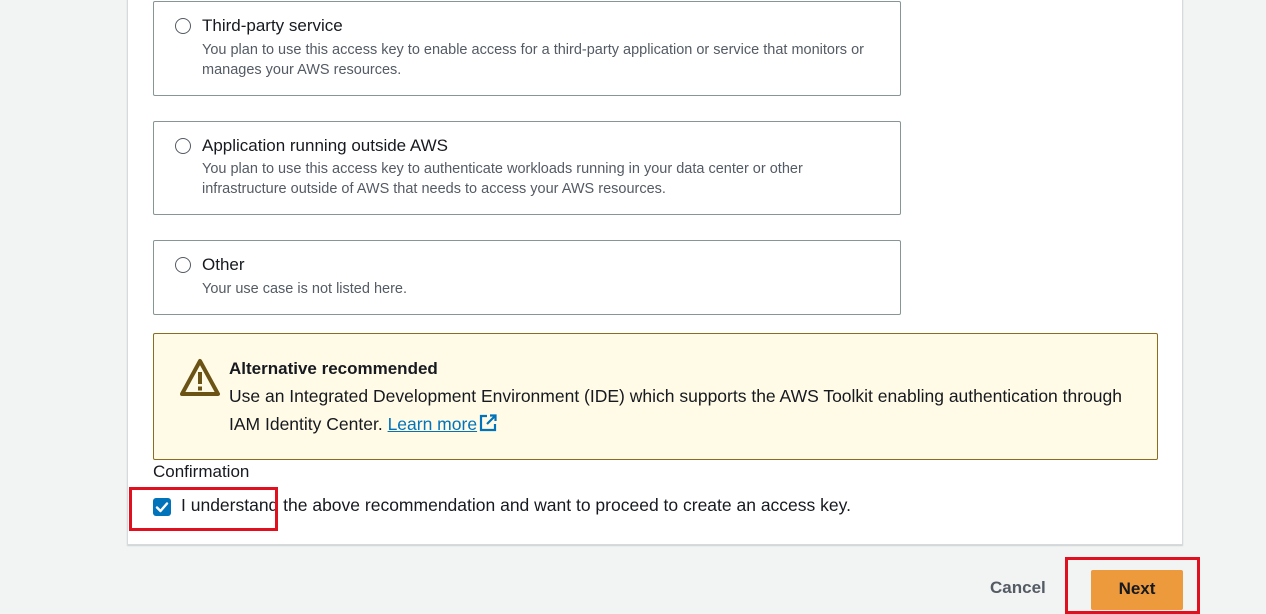 The image size is (1266, 614). Describe the element at coordinates (305, 289) in the screenshot. I see `option-description: Your use case is not listed here.` at that location.